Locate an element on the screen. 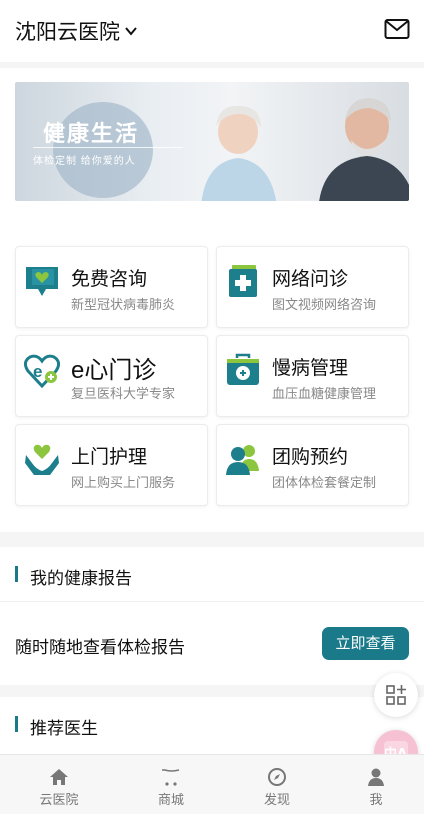  service-card-e-heart-clinic: e e心门诊 复旦医科大学专家 is located at coordinates (111, 376).